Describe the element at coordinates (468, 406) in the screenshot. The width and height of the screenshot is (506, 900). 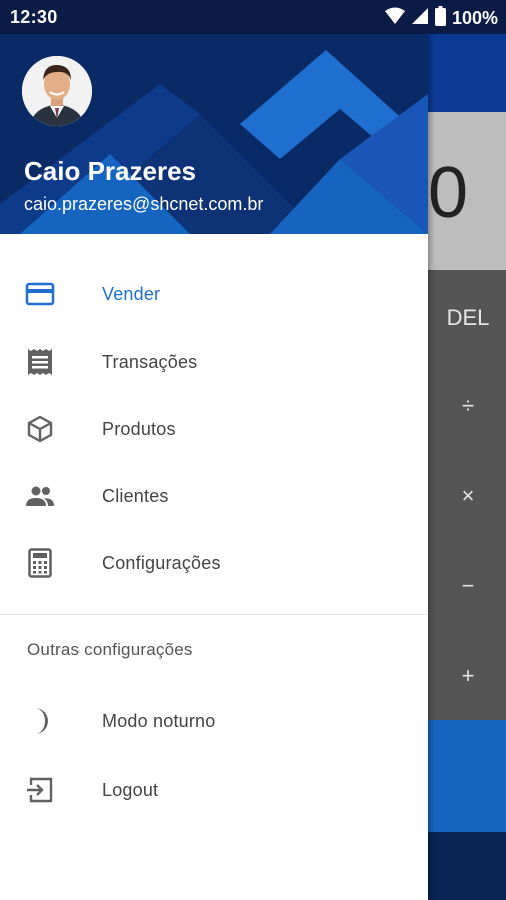
I see `divide-button: ÷` at that location.